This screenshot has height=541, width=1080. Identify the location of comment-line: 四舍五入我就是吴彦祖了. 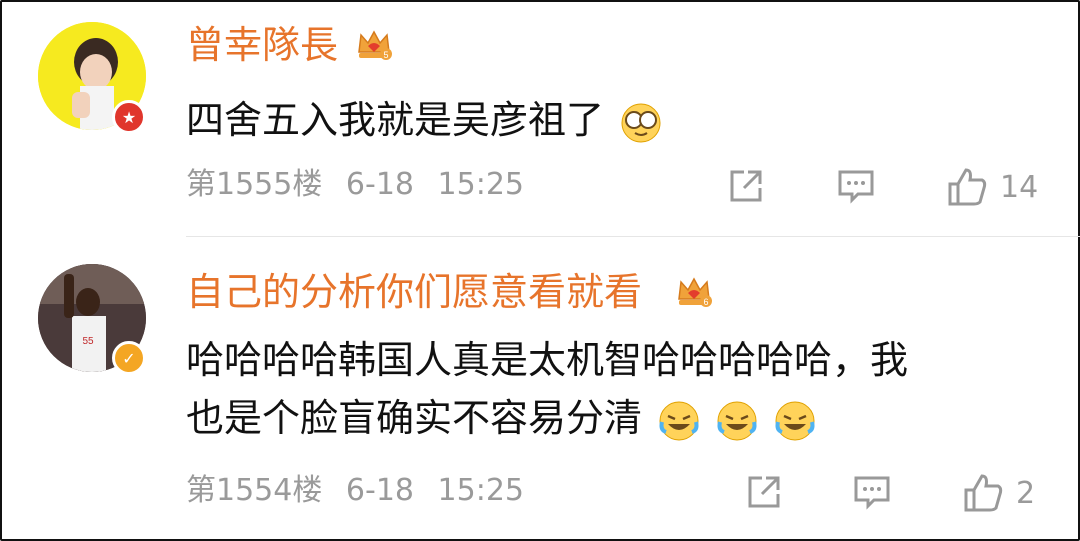
(395, 120).